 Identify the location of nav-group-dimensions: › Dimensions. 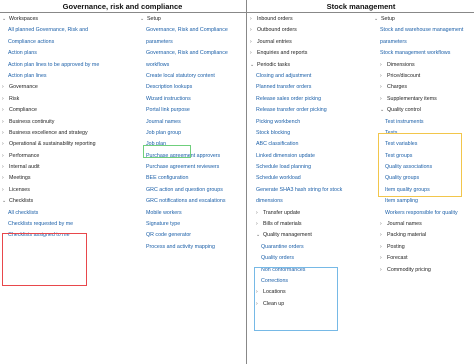
(424, 65).